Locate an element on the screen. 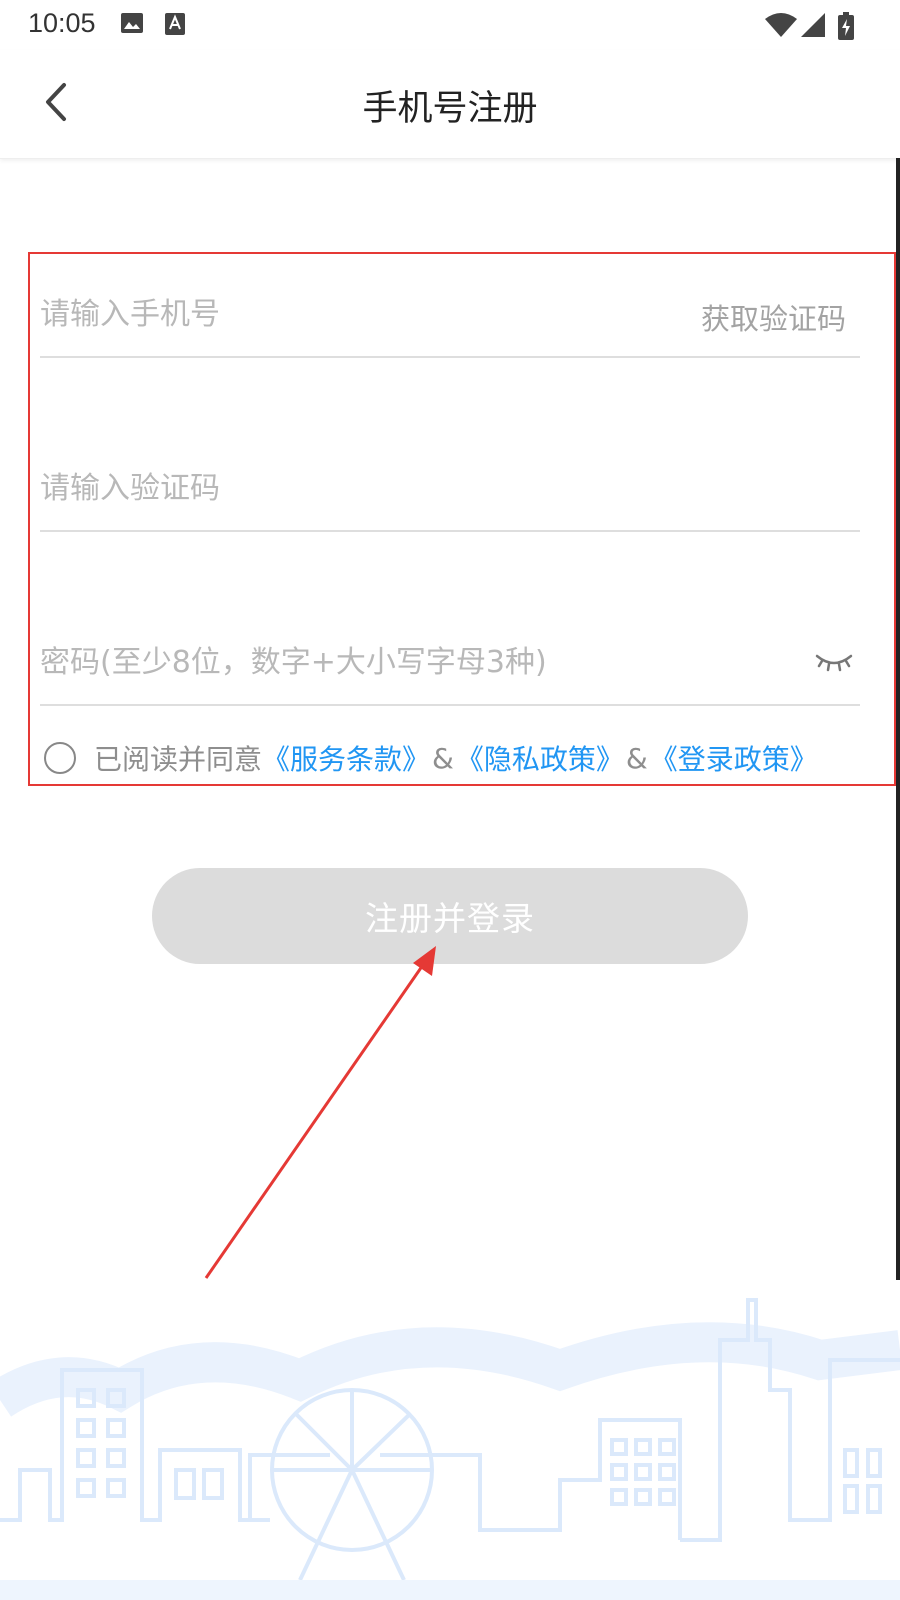 The image size is (900, 1600). battery-charging-icon is located at coordinates (846, 28).